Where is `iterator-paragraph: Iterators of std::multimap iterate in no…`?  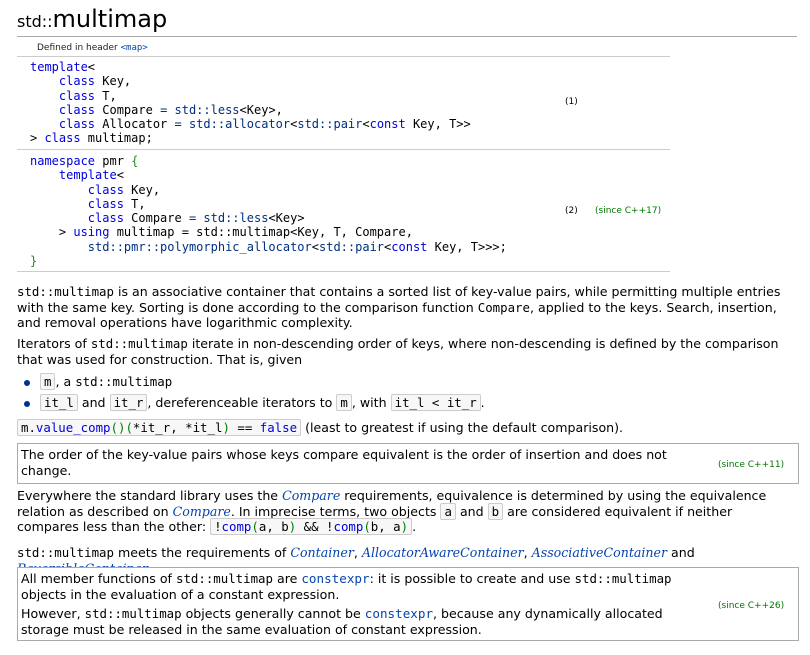
iterator-paragraph: Iterators of std::multimap iterate in no… is located at coordinates (398, 351).